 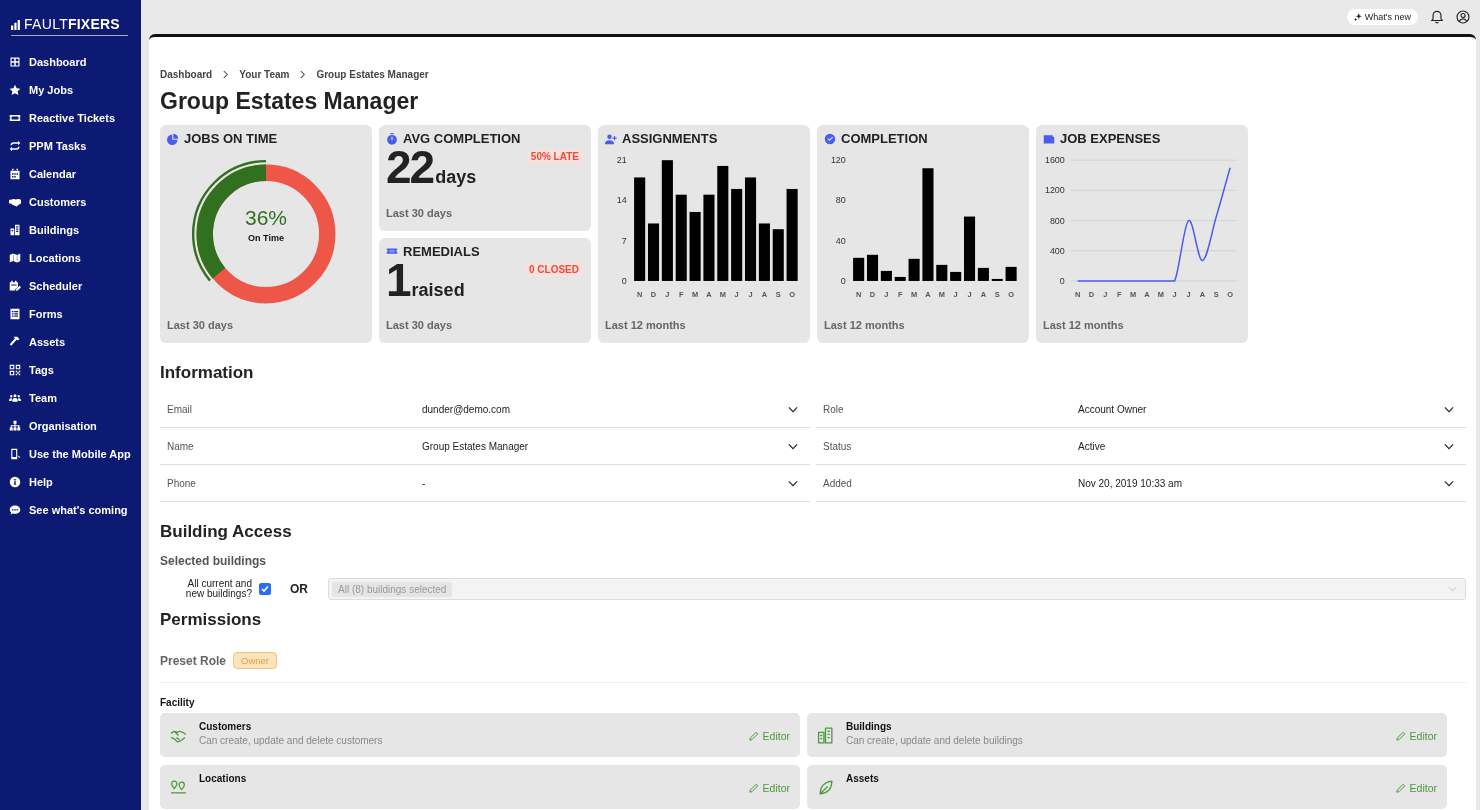 What do you see at coordinates (70, 202) in the screenshot?
I see `sidebar-item: Customers` at bounding box center [70, 202].